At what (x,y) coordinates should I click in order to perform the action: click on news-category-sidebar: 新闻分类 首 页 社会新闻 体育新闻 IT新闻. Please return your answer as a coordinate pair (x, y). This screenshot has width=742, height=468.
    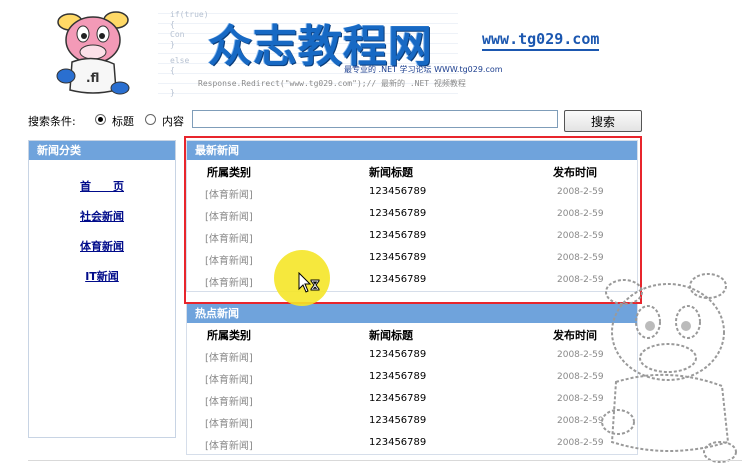
    Looking at the image, I should click on (102, 289).